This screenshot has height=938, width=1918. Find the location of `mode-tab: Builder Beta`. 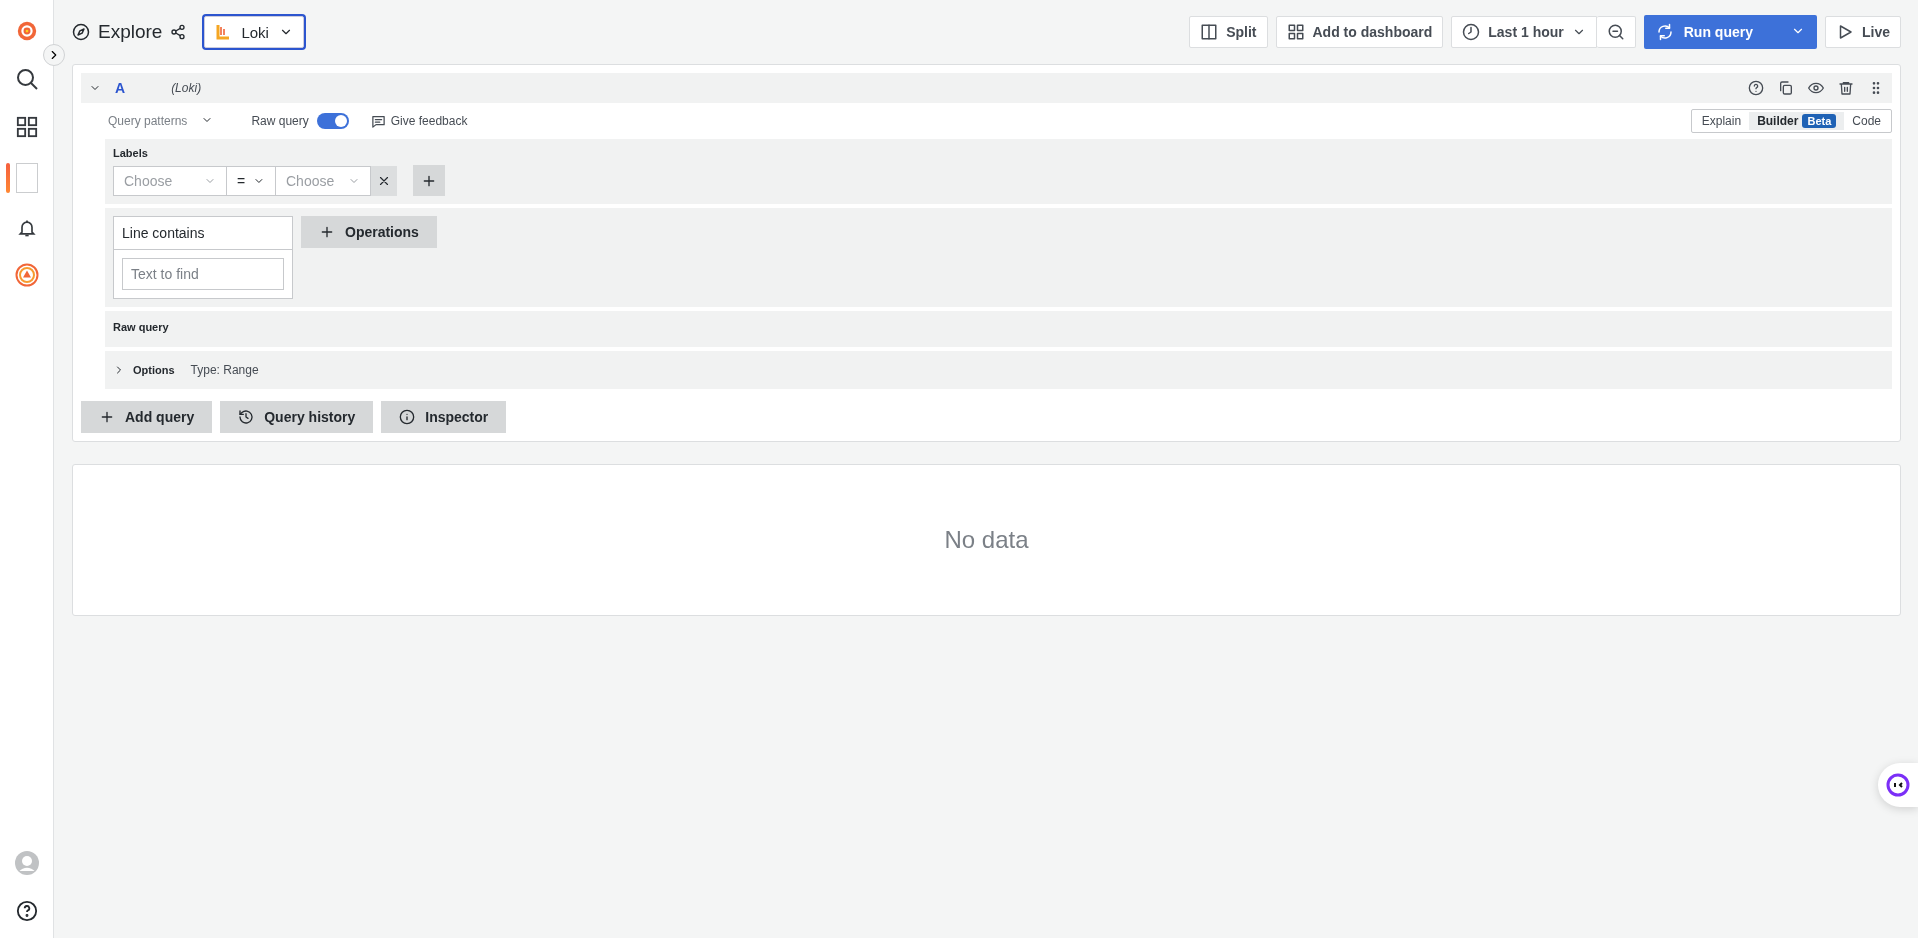

mode-tab: Builder Beta is located at coordinates (1797, 121).